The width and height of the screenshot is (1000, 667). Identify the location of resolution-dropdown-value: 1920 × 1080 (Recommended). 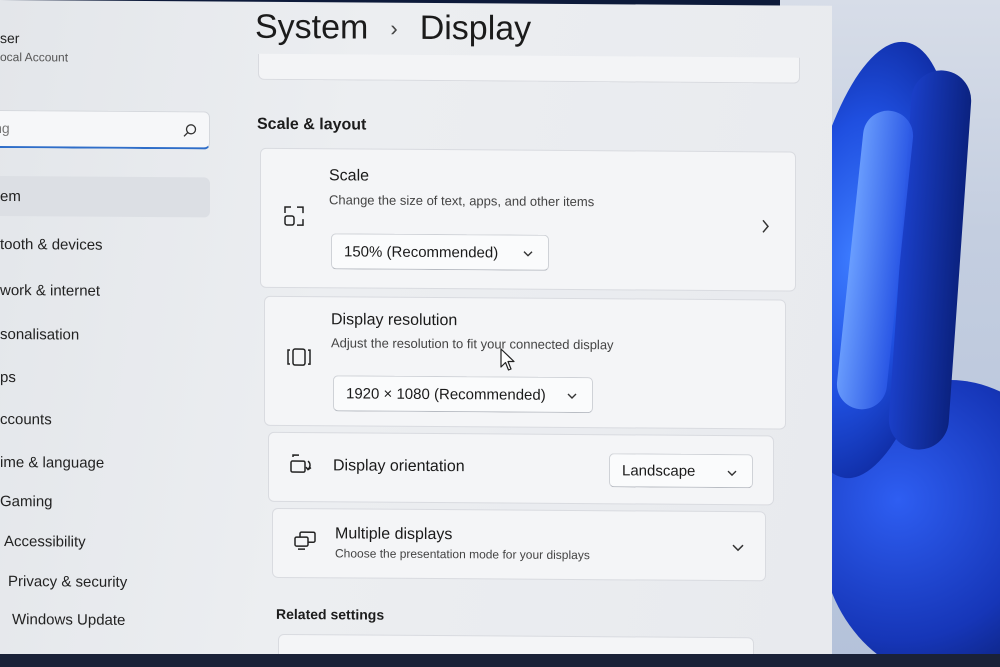
(446, 394).